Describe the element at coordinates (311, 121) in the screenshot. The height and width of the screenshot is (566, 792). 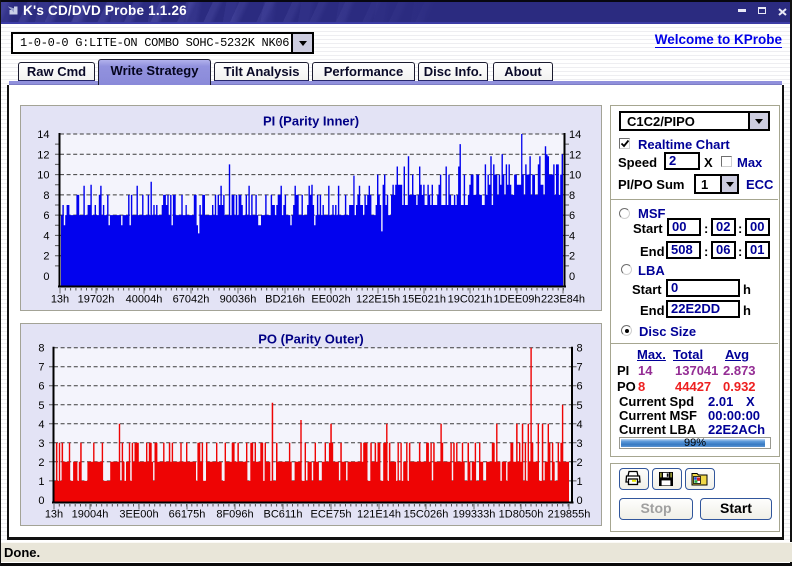
I see `svg-text: PI (Parity Inner)` at that location.